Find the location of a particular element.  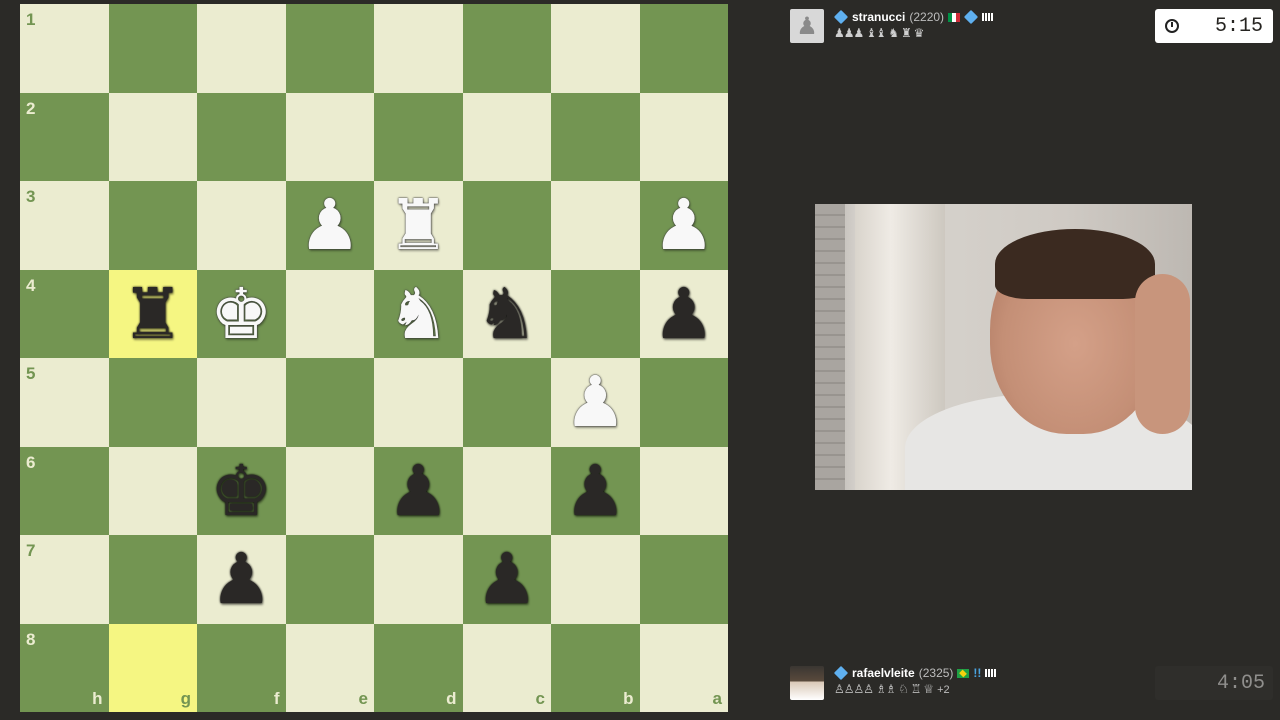

square-f7: ♟ is located at coordinates (241, 579).